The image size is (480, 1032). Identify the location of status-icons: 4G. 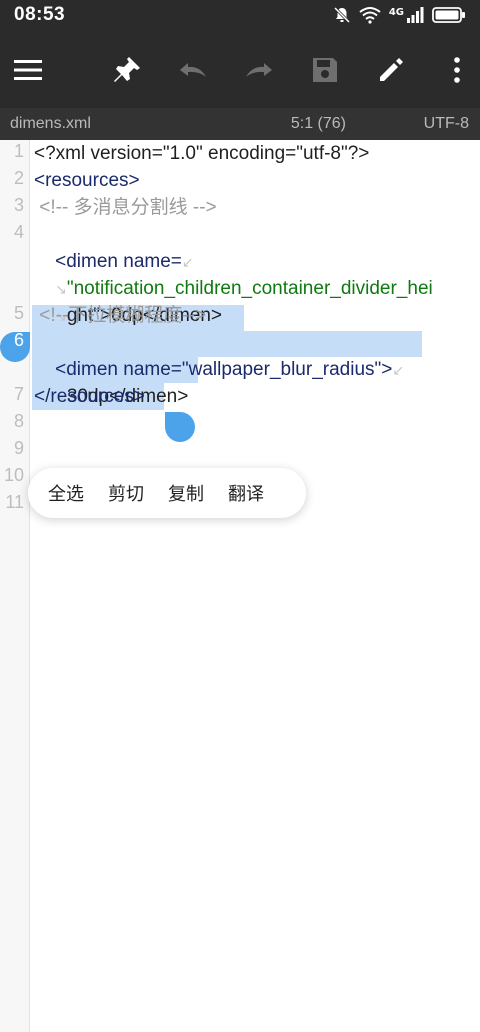
(399, 15).